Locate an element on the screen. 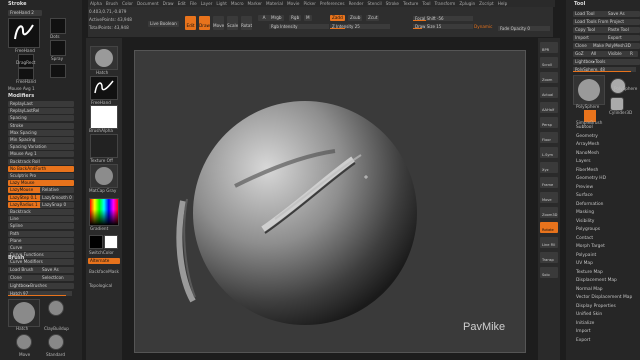  freehand-shelf-thumb is located at coordinates (104, 88).